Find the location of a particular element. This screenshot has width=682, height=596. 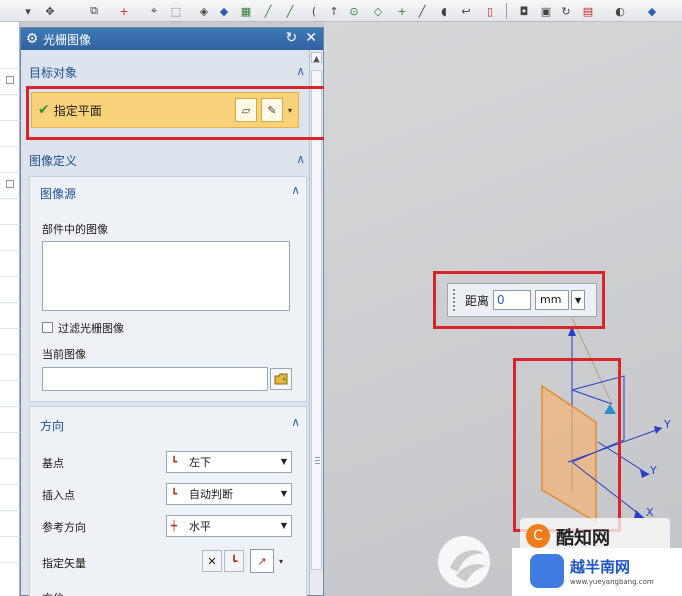

base-point-value: 左下 is located at coordinates (200, 462).